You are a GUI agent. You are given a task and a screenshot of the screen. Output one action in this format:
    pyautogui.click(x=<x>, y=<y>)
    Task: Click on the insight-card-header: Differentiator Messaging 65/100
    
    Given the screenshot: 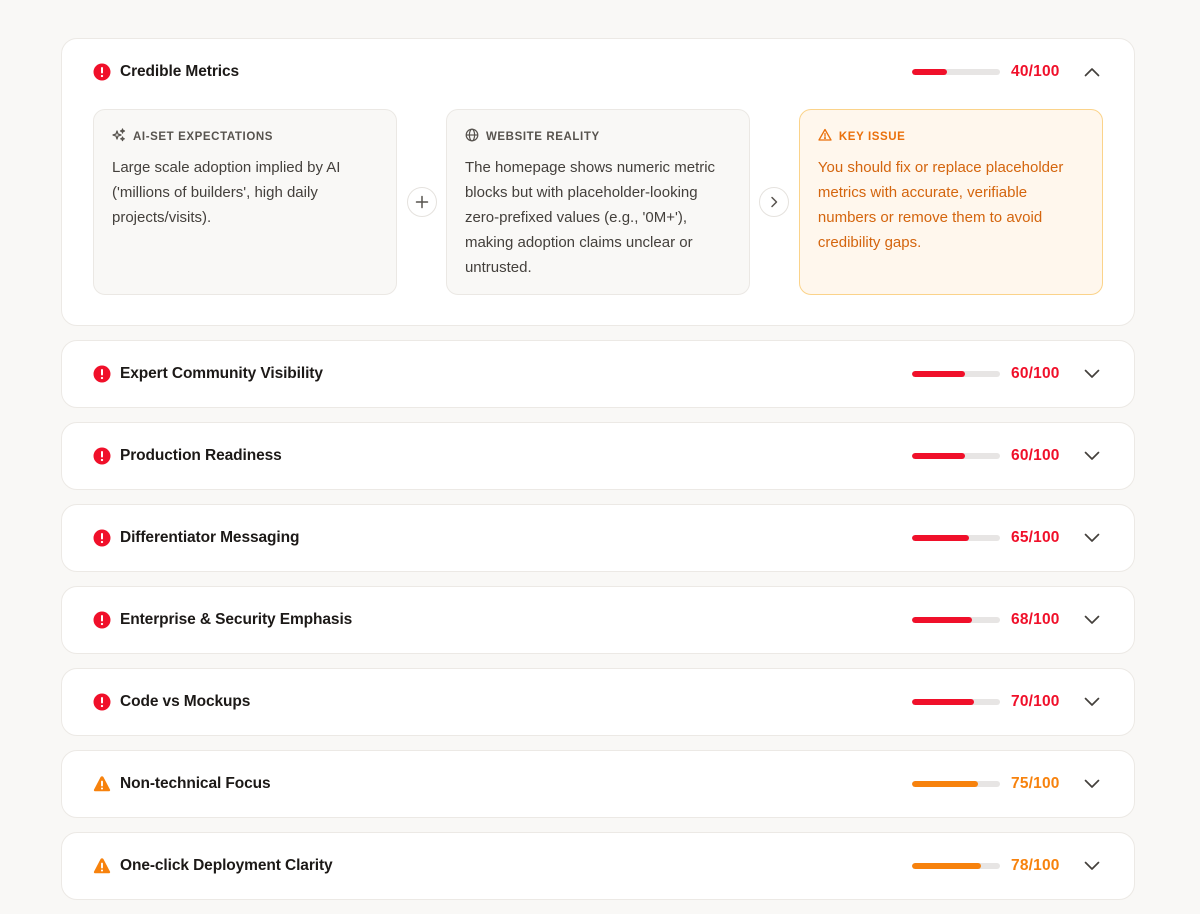 What is the action you would take?
    pyautogui.click(x=598, y=538)
    